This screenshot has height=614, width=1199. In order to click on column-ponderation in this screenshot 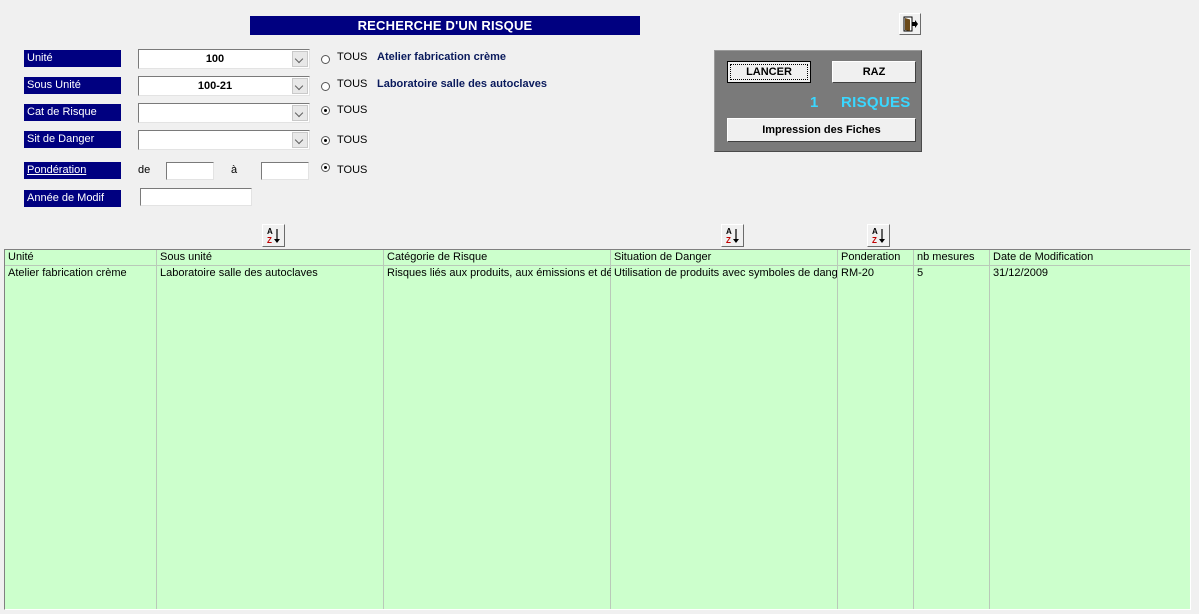, I will do `click(876, 429)`.